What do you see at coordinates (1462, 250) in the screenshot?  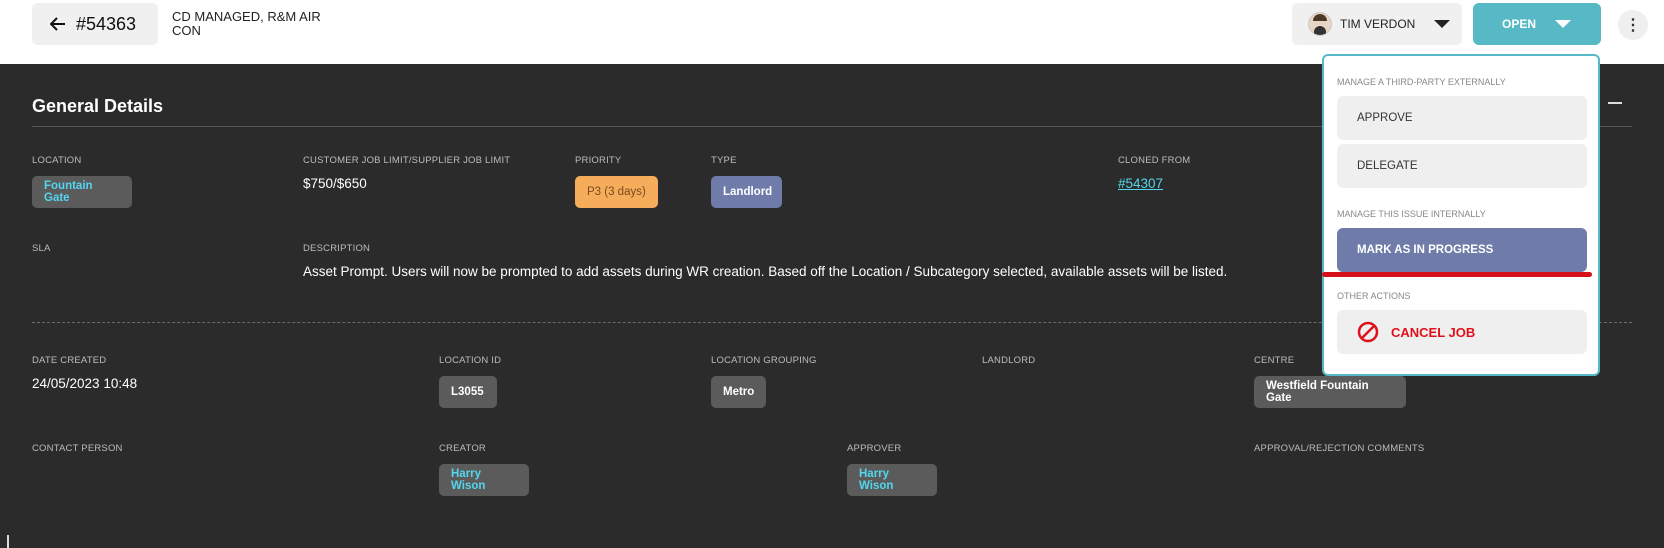 I see `mark-in-progress-button: MARK AS IN PROGRESS` at bounding box center [1462, 250].